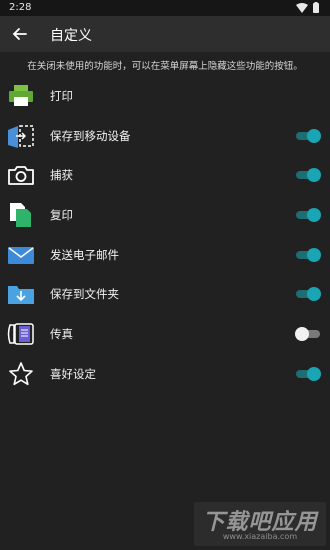 The height and width of the screenshot is (550, 330). I want to click on star-icon, so click(21, 373).